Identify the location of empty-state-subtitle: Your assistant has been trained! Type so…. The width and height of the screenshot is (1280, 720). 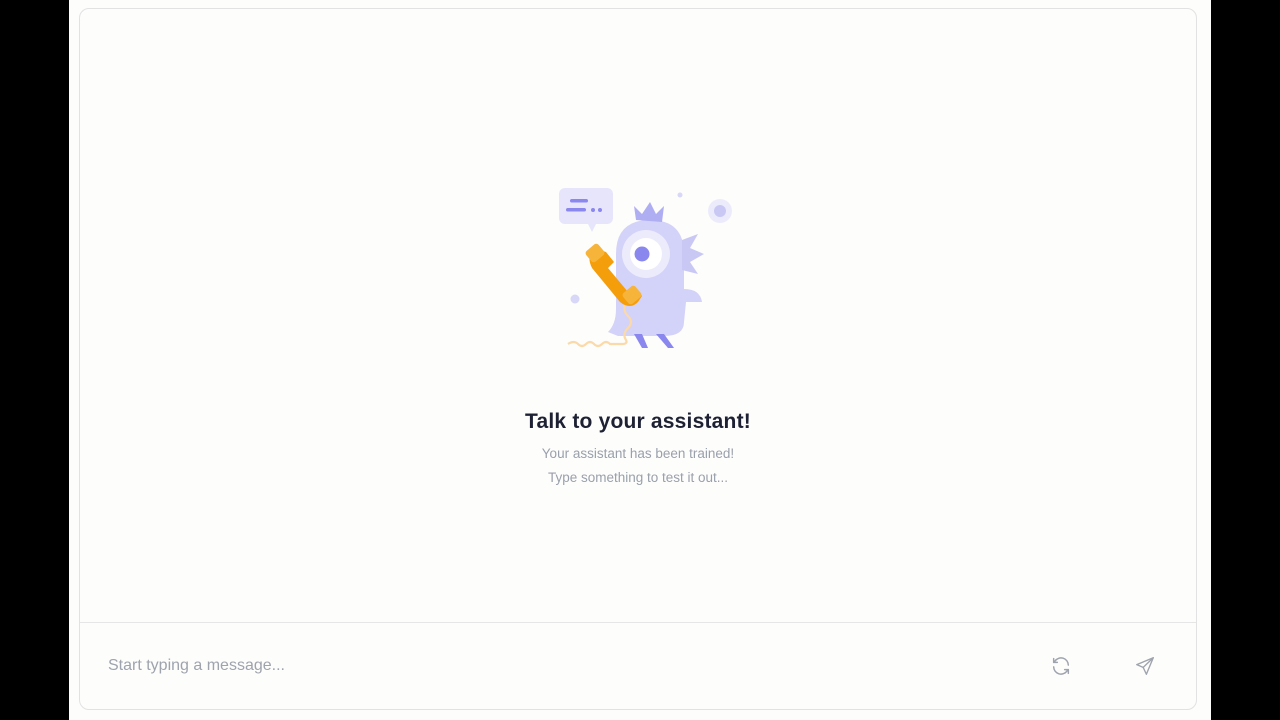
(638, 466).